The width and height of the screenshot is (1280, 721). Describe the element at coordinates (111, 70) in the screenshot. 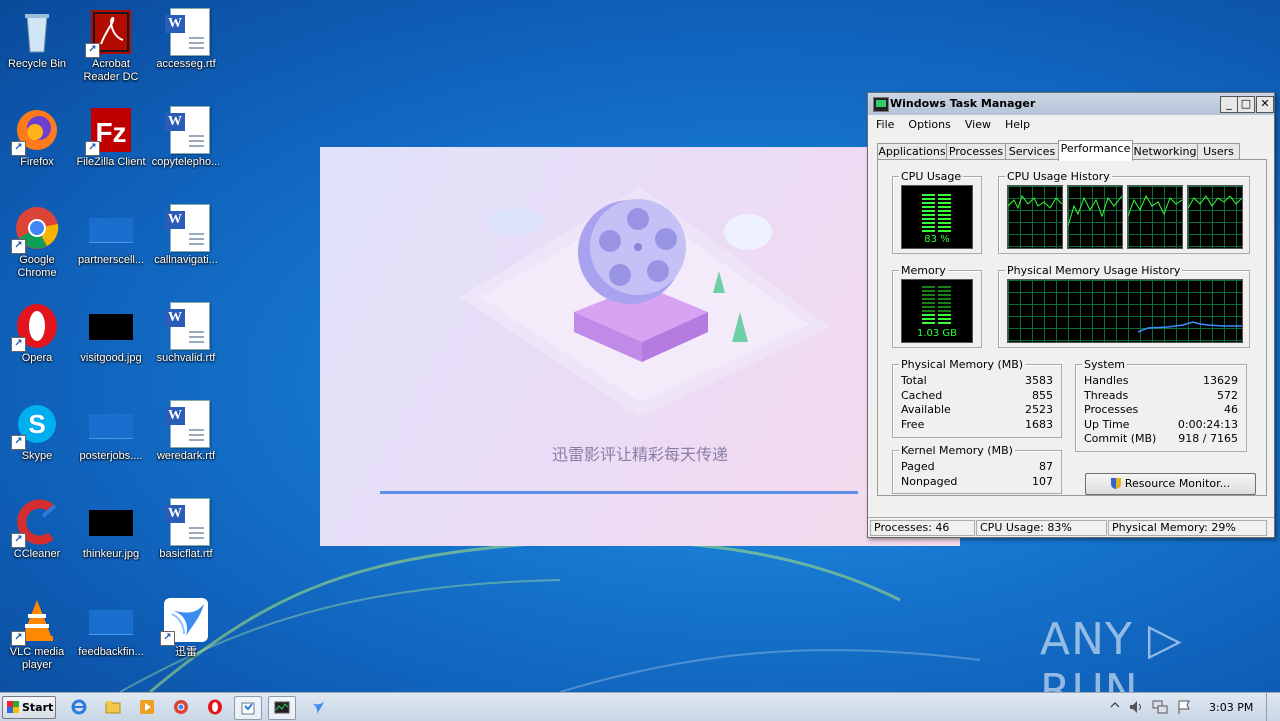

I see `desktop-icon-label: Acrobat Reader DC` at that location.